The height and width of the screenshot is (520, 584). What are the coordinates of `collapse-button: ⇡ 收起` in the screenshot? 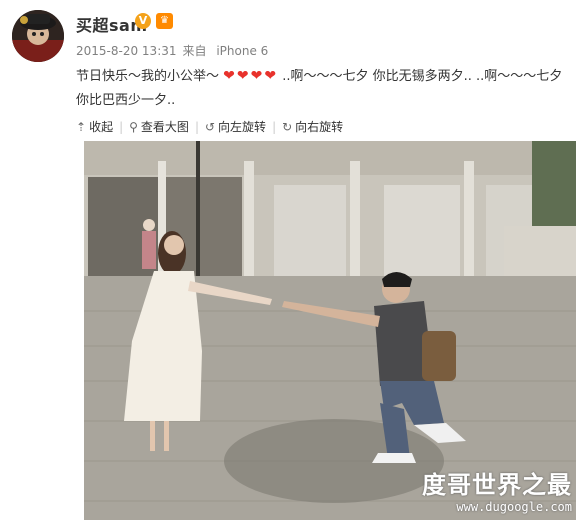 It's located at (94, 126).